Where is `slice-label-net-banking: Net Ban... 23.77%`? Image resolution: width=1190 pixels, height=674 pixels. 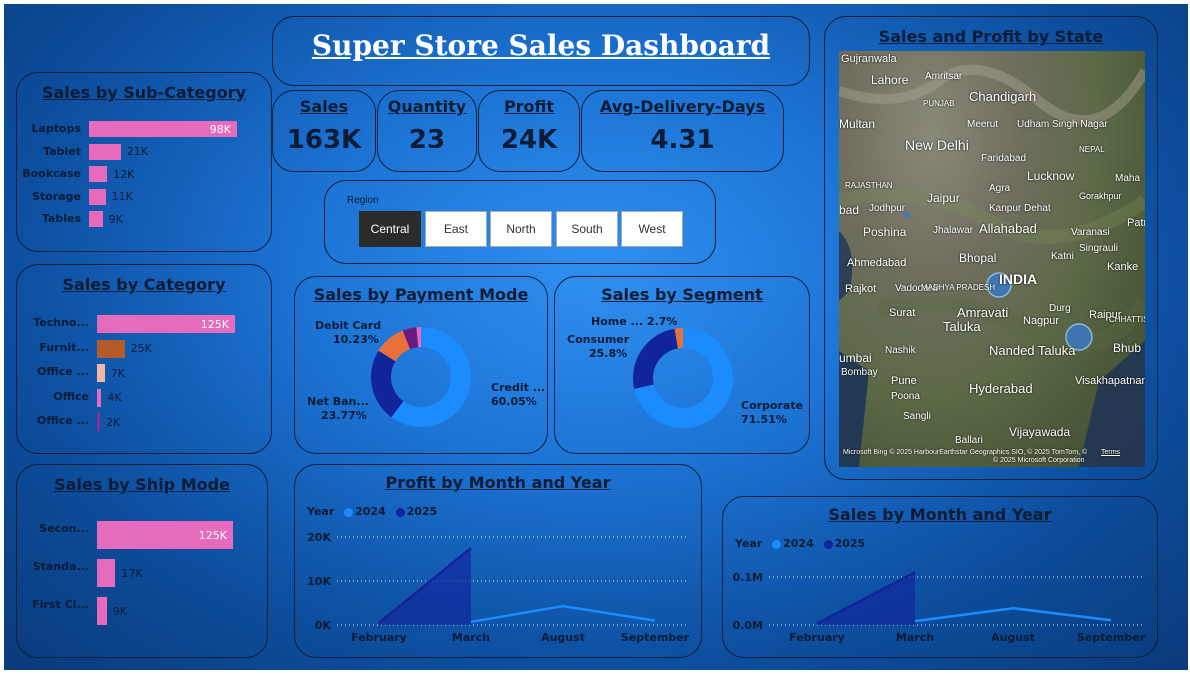
slice-label-net-banking: Net Ban... 23.77% is located at coordinates (338, 408).